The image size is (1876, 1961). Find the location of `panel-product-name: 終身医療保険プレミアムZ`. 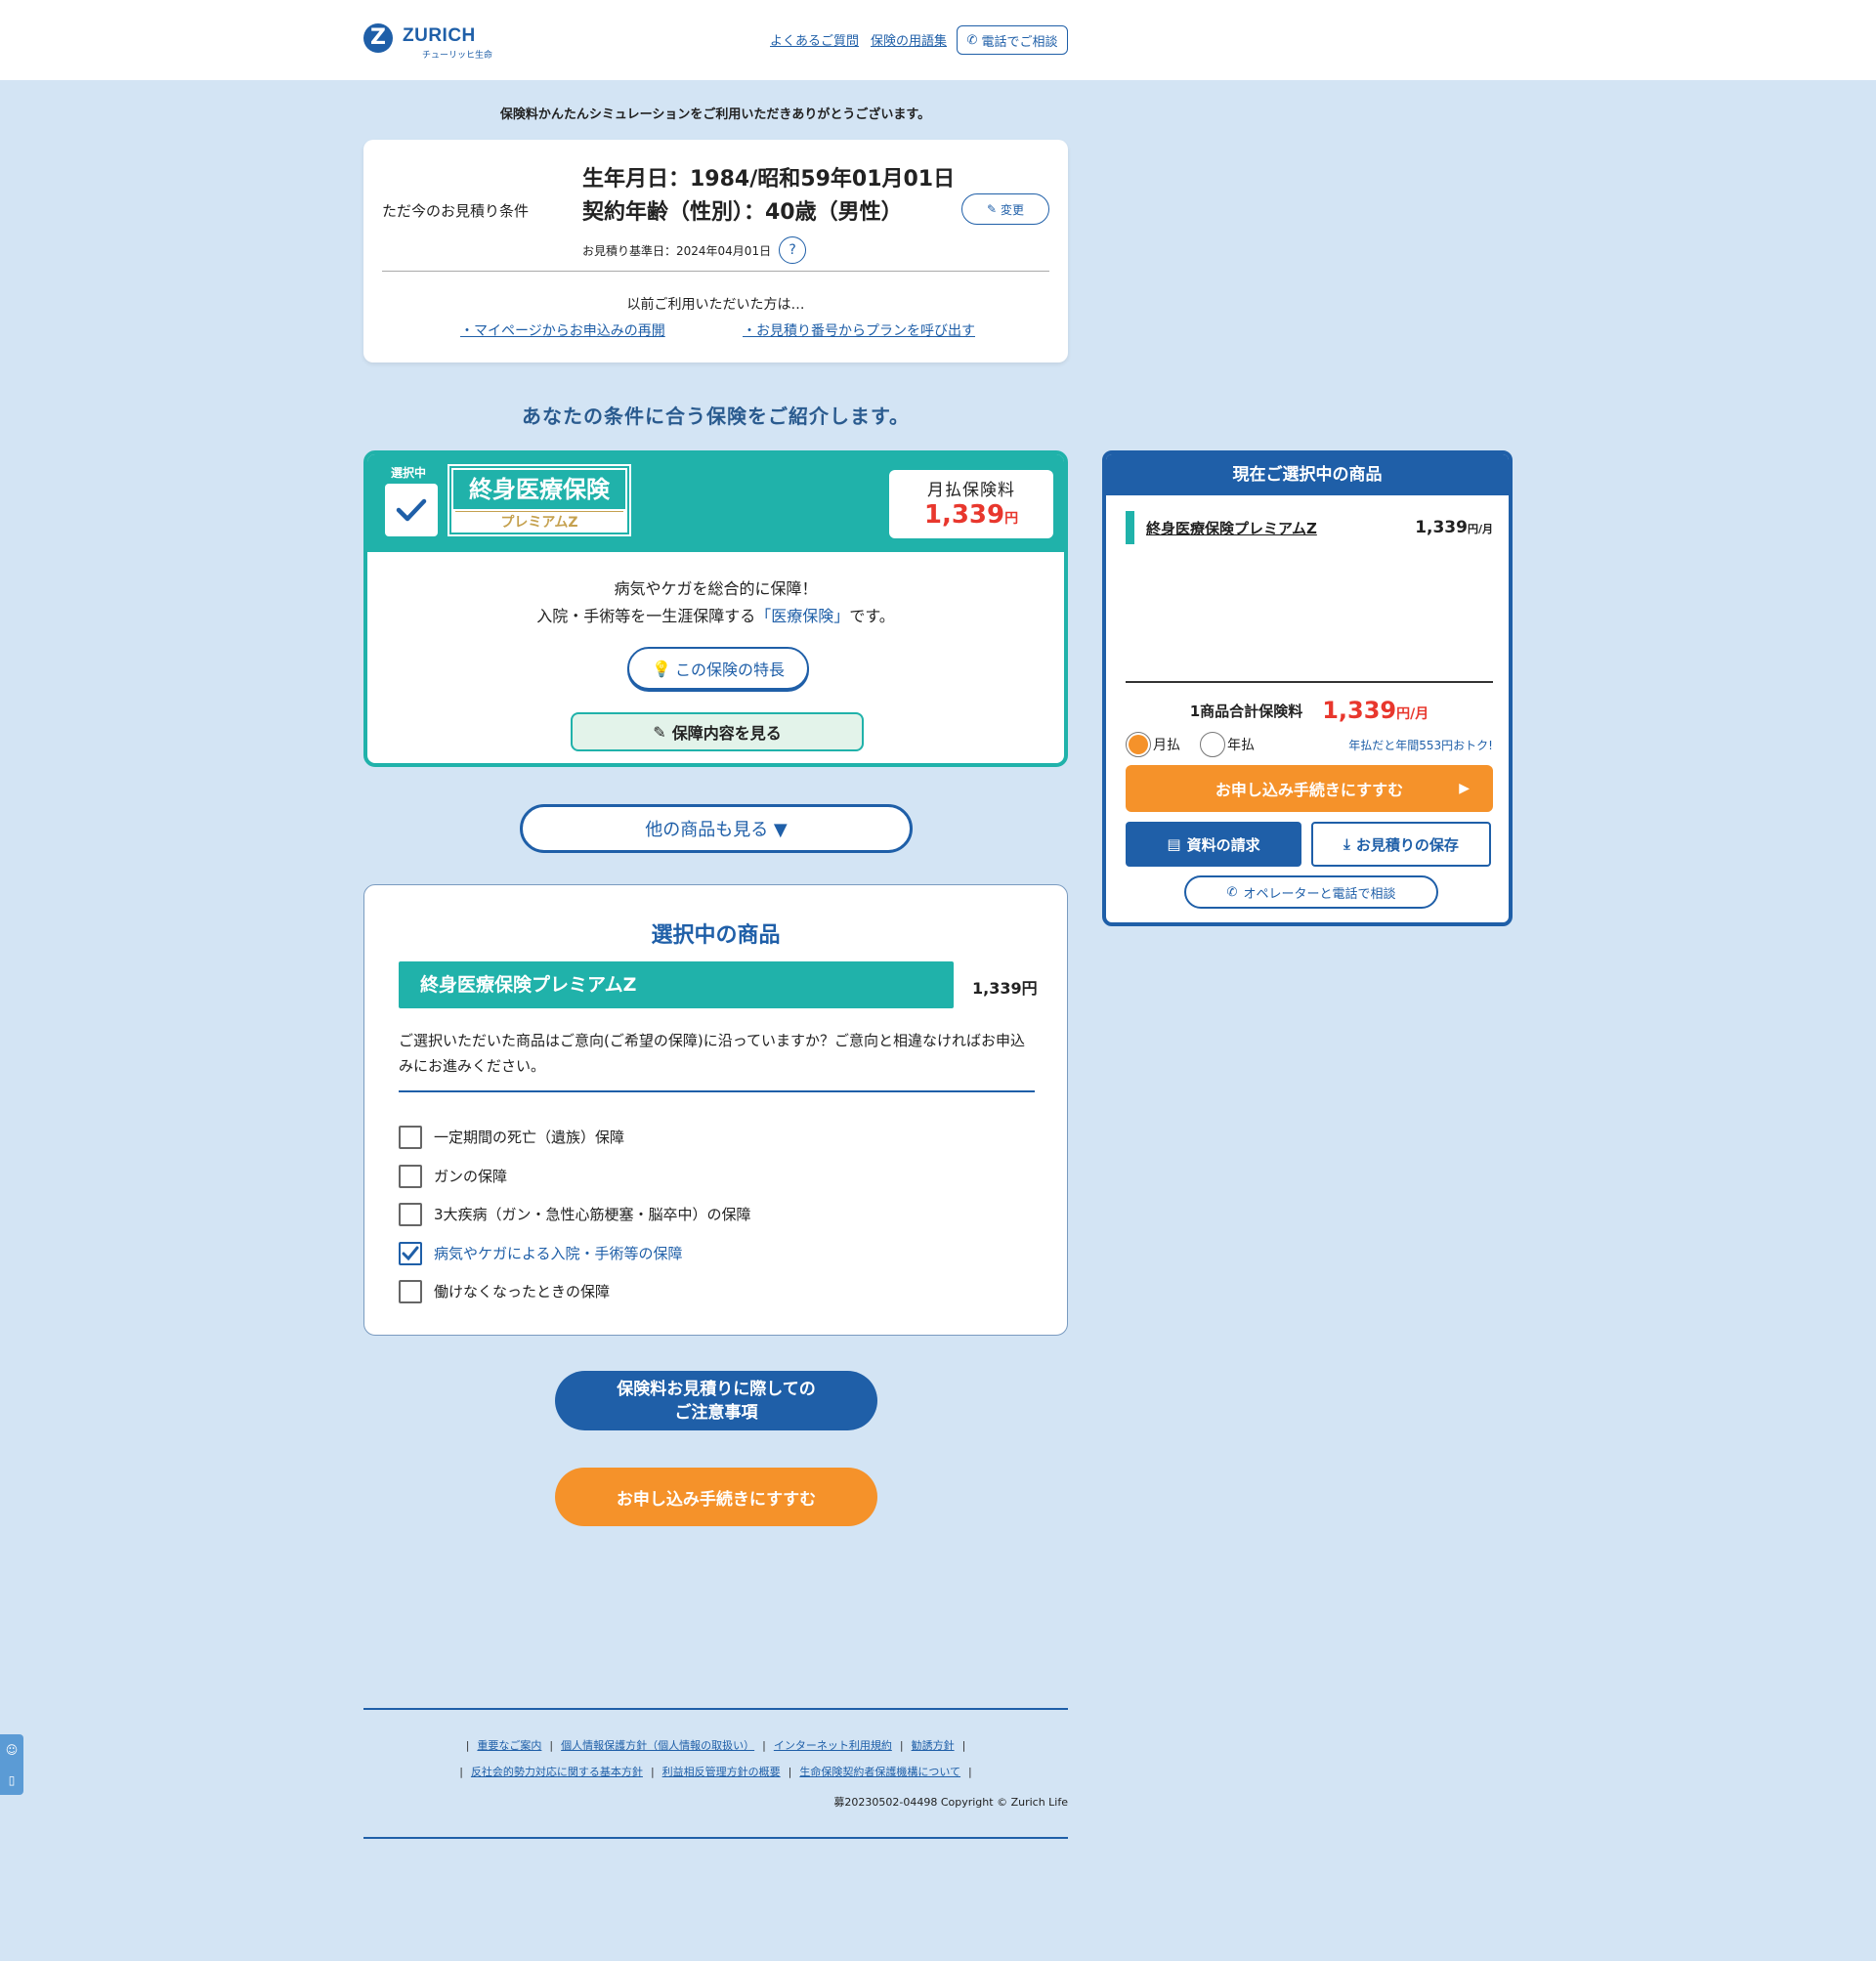

panel-product-name: 終身医療保険プレミアムZ is located at coordinates (1231, 528).